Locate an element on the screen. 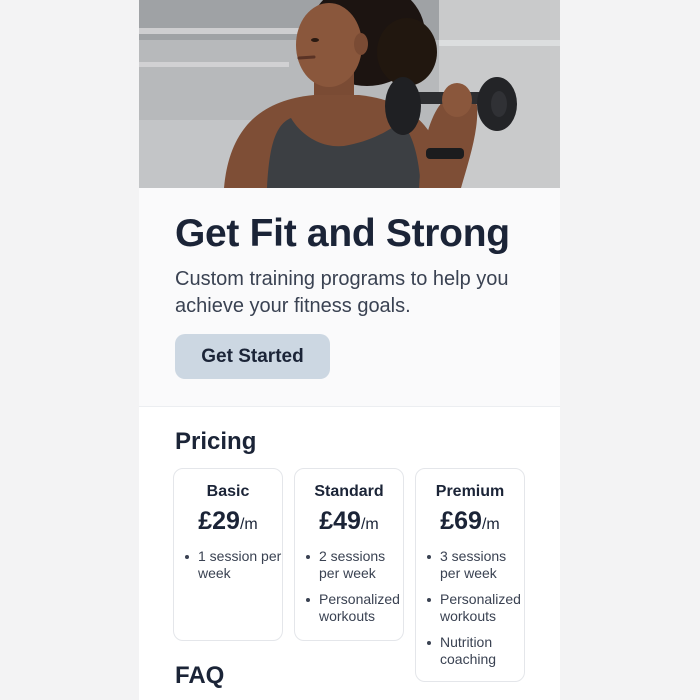  plan-feature: 3 sessions per week is located at coordinates (475, 565).